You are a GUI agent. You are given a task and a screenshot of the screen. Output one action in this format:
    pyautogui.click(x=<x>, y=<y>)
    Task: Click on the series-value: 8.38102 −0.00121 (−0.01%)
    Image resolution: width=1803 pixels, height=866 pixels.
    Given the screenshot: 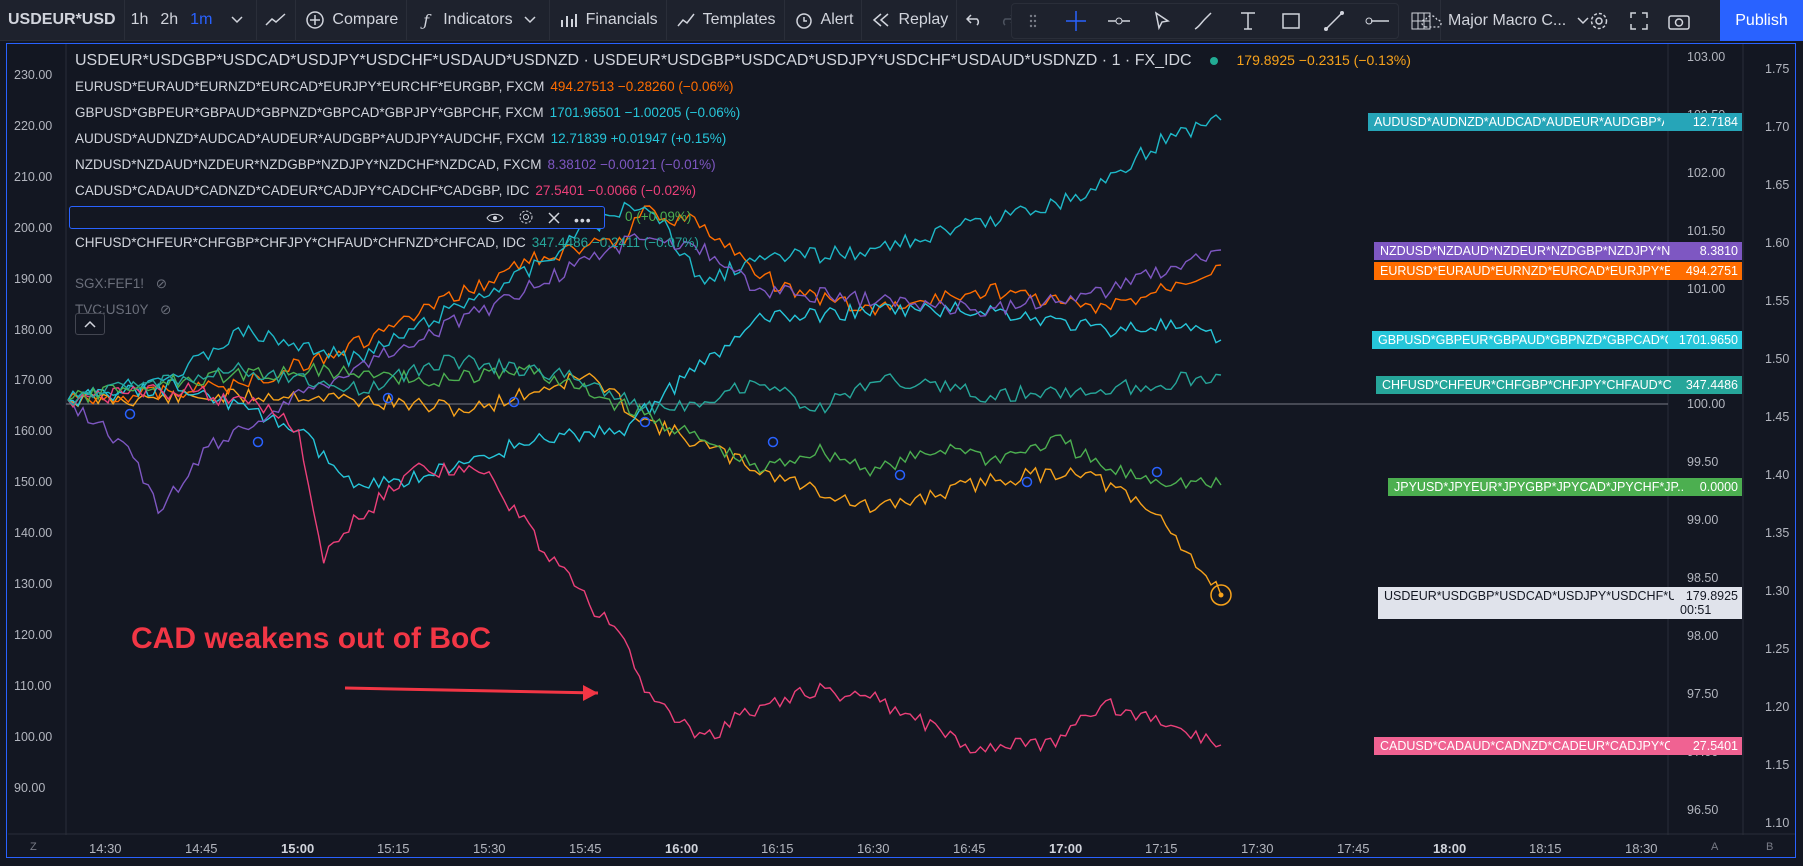 What is the action you would take?
    pyautogui.click(x=631, y=164)
    